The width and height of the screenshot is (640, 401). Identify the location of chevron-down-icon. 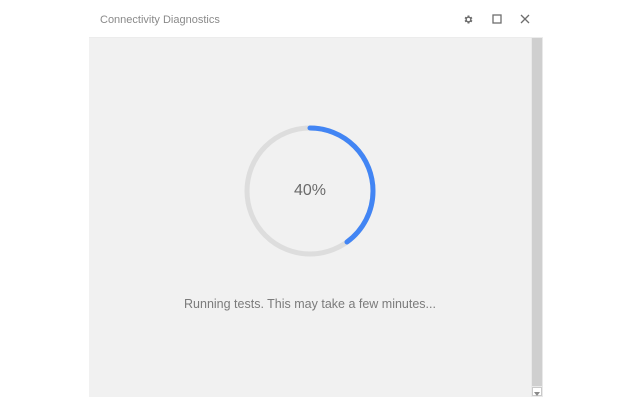
(537, 392).